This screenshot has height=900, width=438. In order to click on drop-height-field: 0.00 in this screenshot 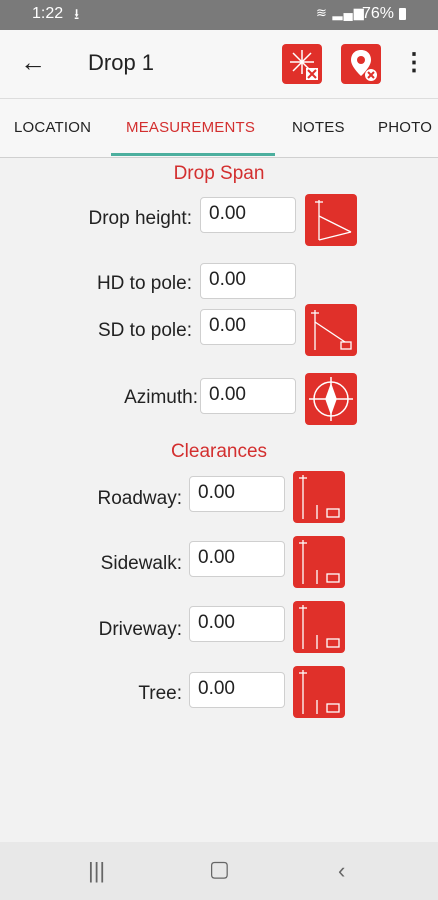, I will do `click(248, 215)`.